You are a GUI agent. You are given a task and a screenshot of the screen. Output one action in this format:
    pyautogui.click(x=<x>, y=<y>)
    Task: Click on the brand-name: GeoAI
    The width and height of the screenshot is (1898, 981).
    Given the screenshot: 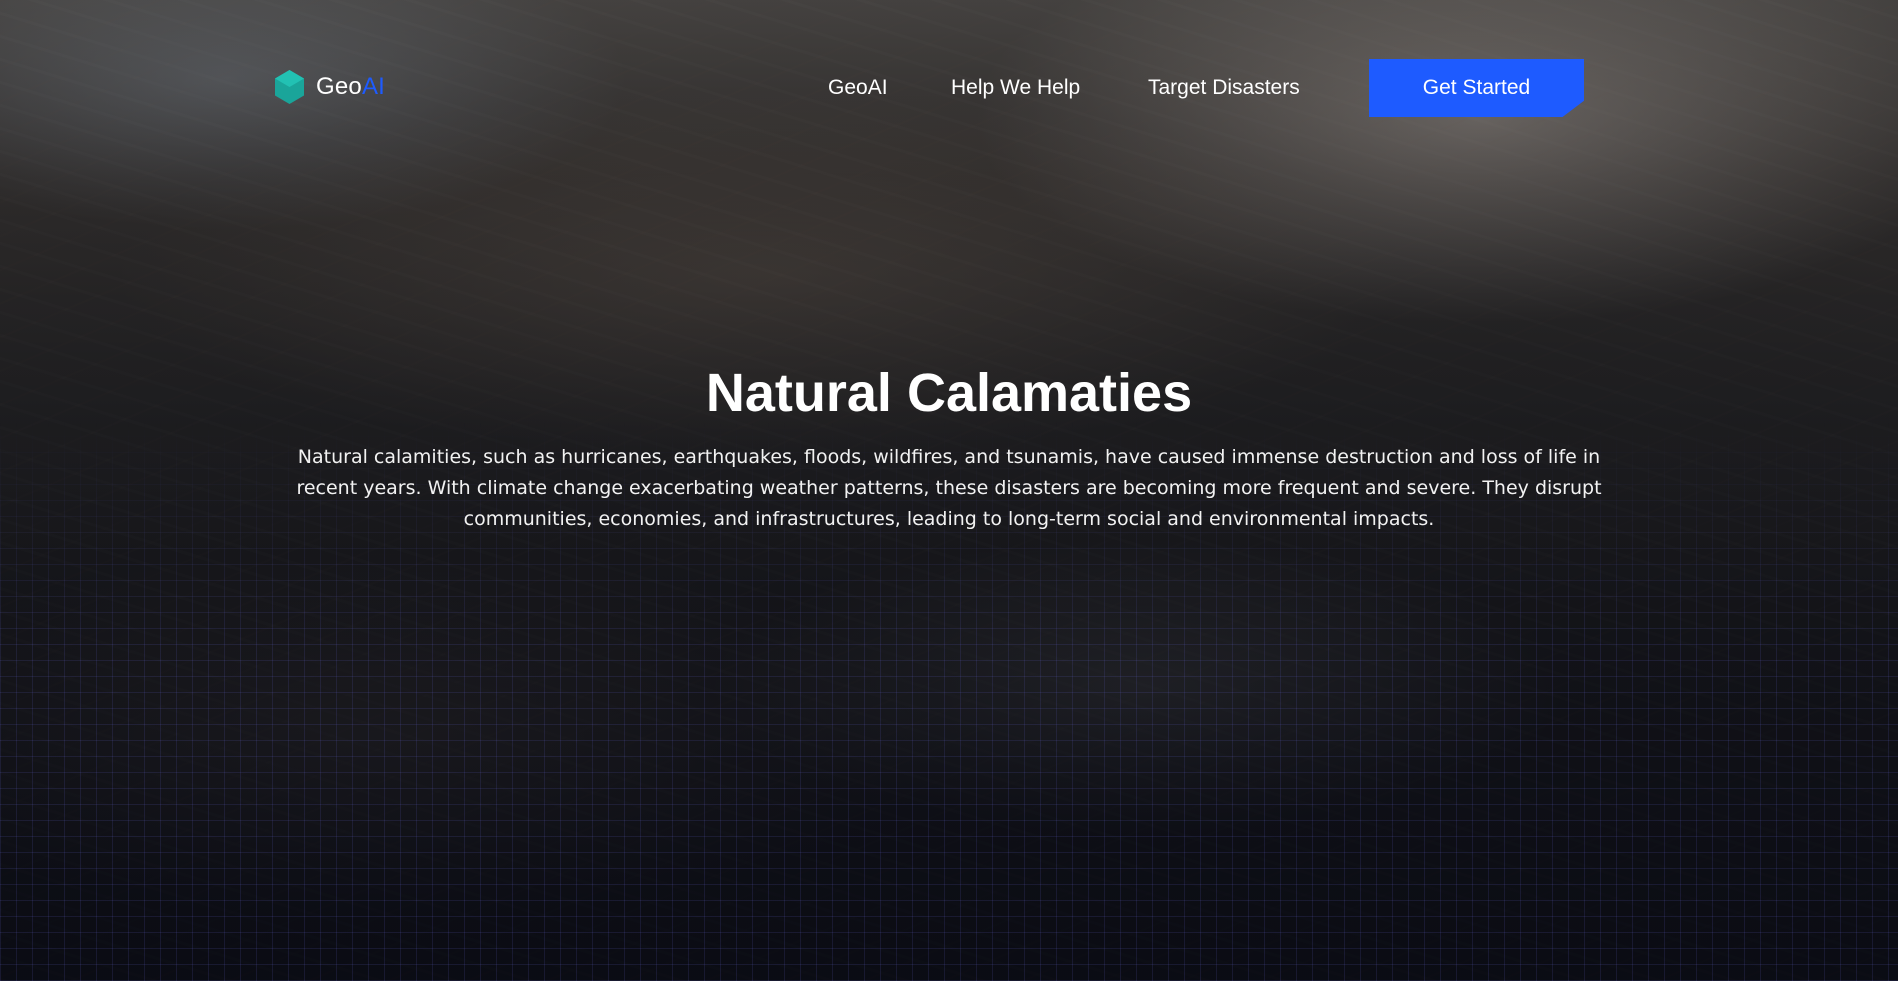 What is the action you would take?
    pyautogui.click(x=351, y=86)
    